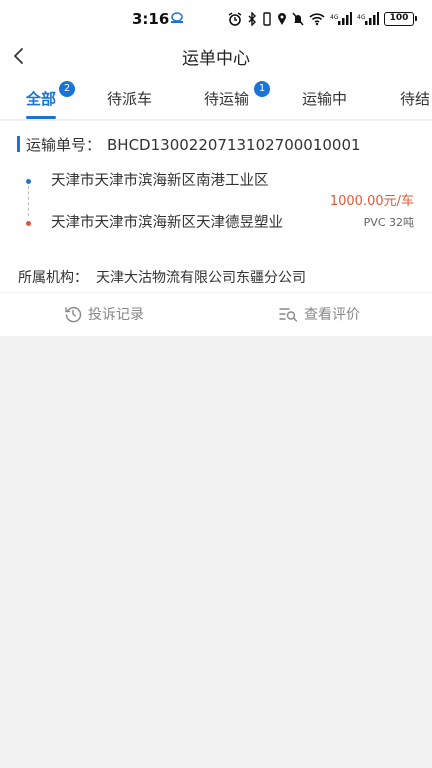  I want to click on order-price: 1000.00元/车, so click(371, 201).